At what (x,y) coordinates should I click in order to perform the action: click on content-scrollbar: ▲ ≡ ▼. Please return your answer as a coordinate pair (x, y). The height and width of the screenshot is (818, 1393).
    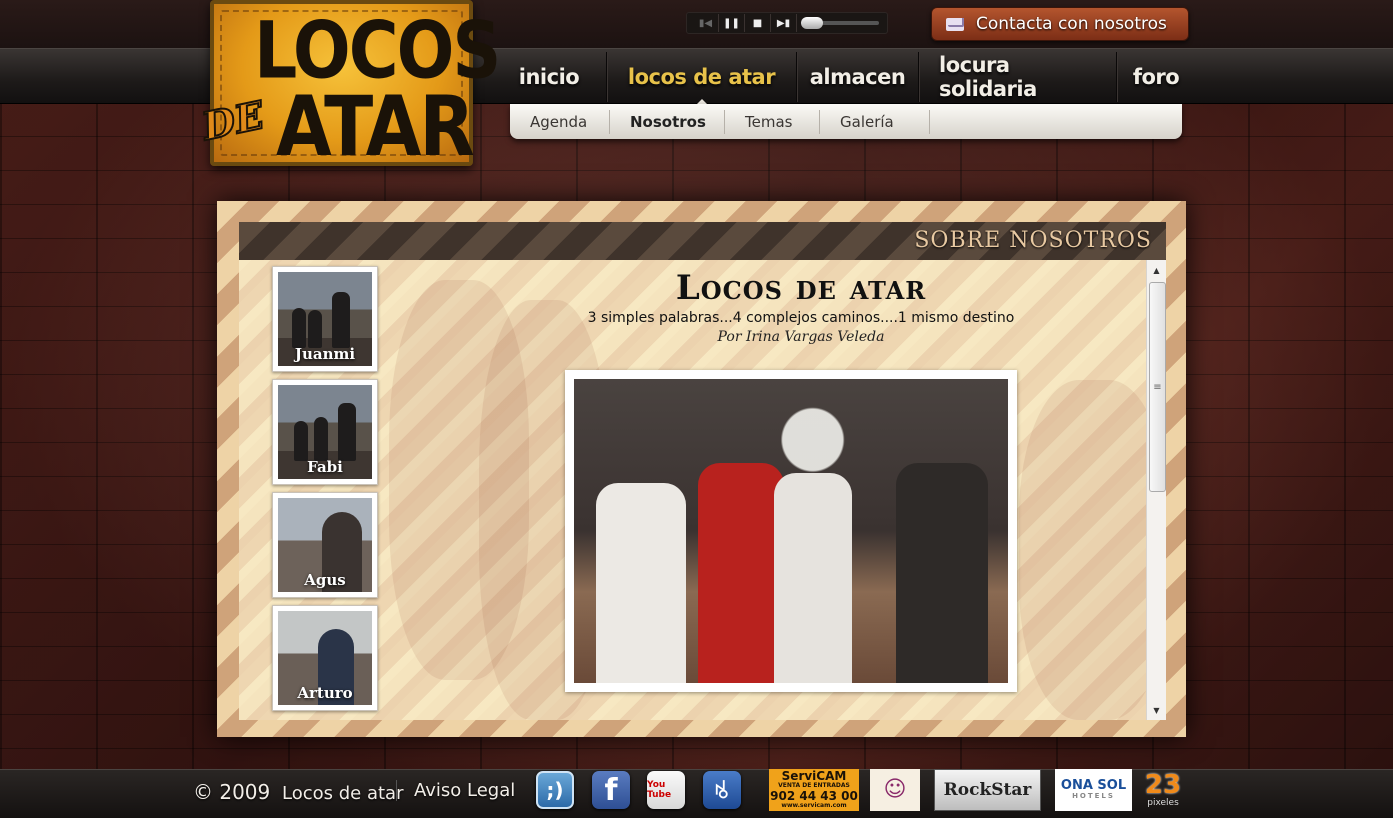
    Looking at the image, I should click on (1156, 490).